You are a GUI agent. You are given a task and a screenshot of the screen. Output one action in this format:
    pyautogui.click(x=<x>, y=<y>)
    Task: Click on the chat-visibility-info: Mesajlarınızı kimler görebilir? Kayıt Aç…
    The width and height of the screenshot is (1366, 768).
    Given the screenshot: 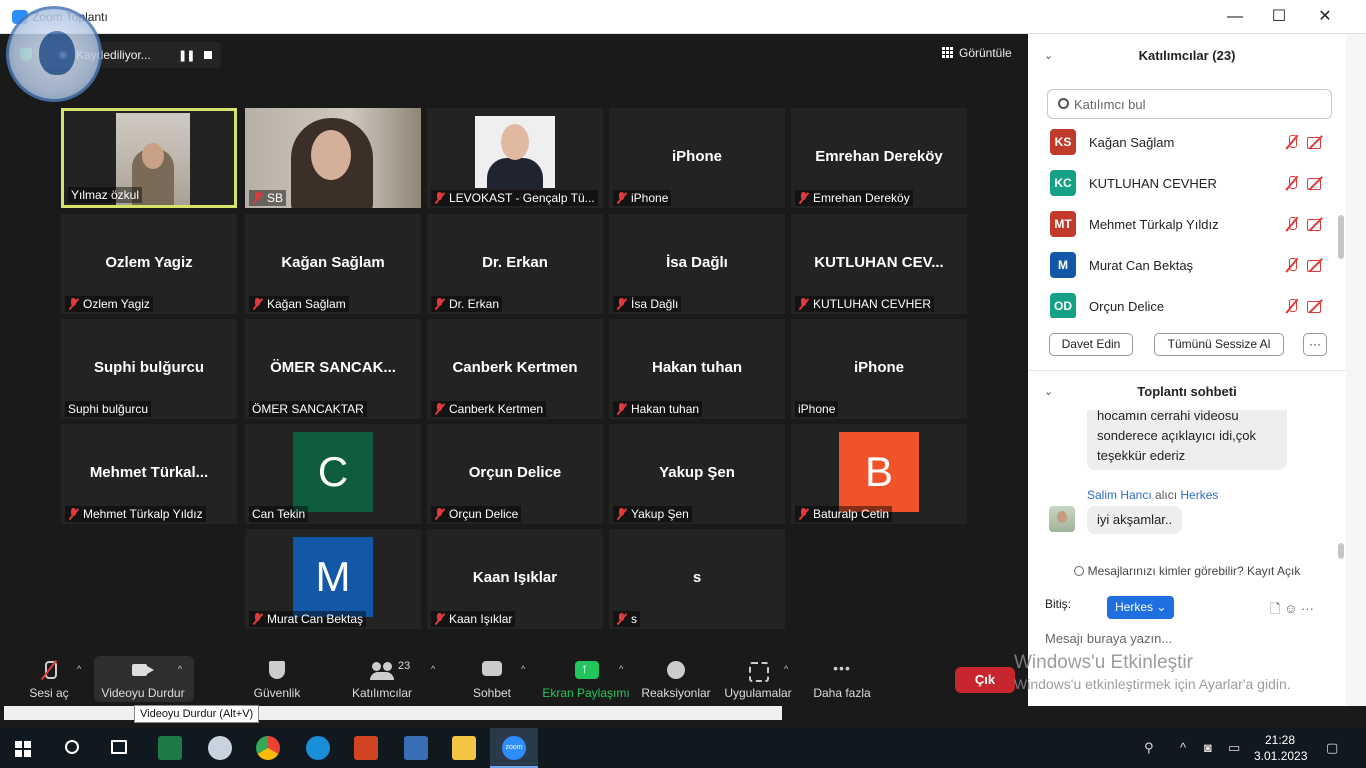 What is the action you would take?
    pyautogui.click(x=1187, y=571)
    